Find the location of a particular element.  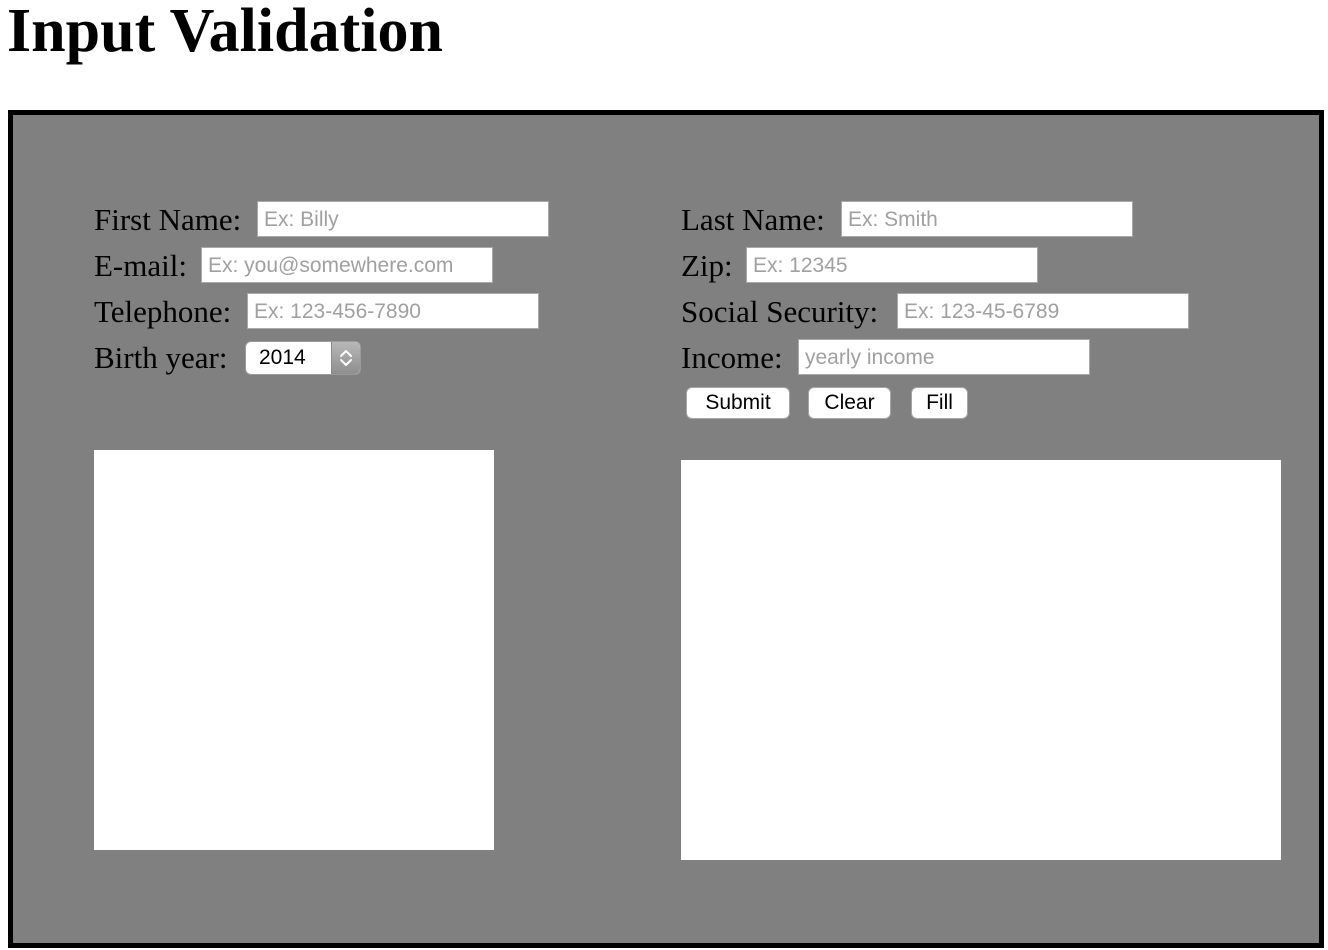

submit-button: Submit is located at coordinates (738, 403).